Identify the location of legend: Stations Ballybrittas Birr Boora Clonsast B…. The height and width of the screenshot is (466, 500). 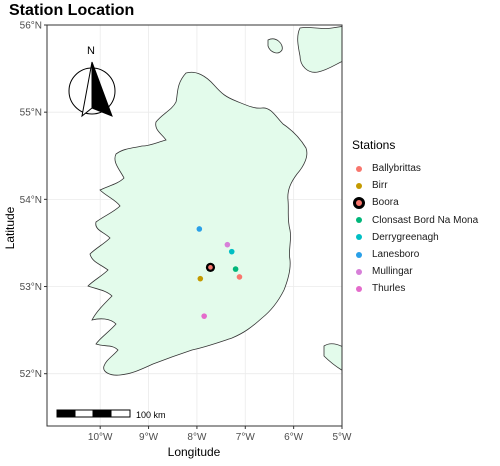
(415, 218).